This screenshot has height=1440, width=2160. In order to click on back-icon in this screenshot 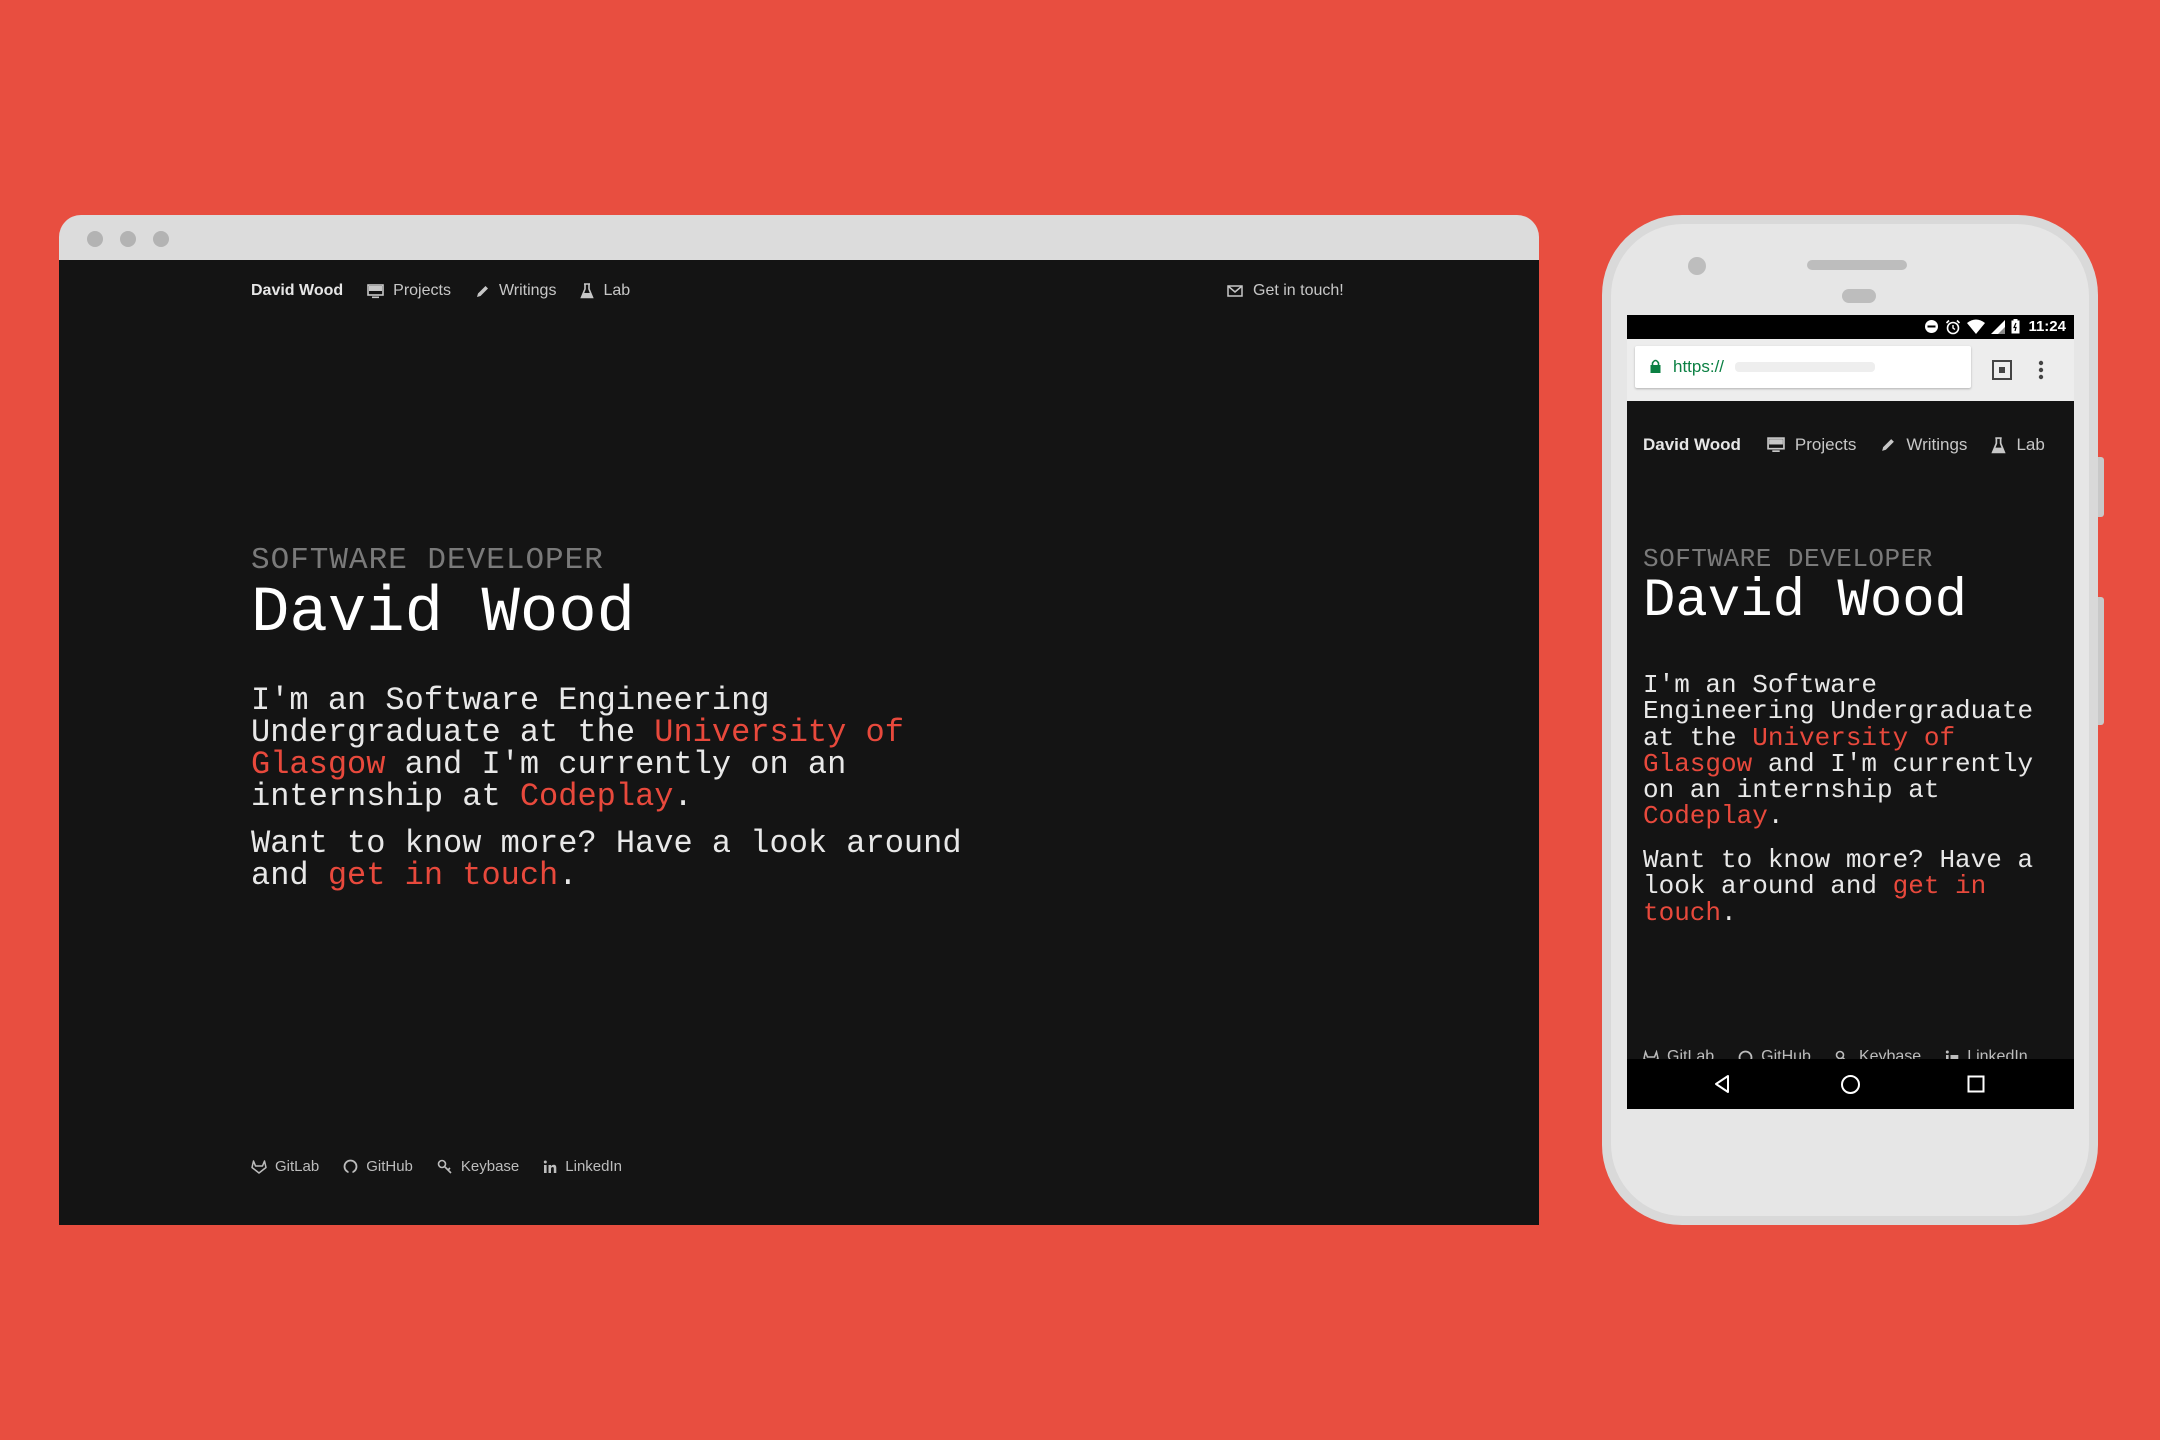, I will do `click(1722, 1084)`.